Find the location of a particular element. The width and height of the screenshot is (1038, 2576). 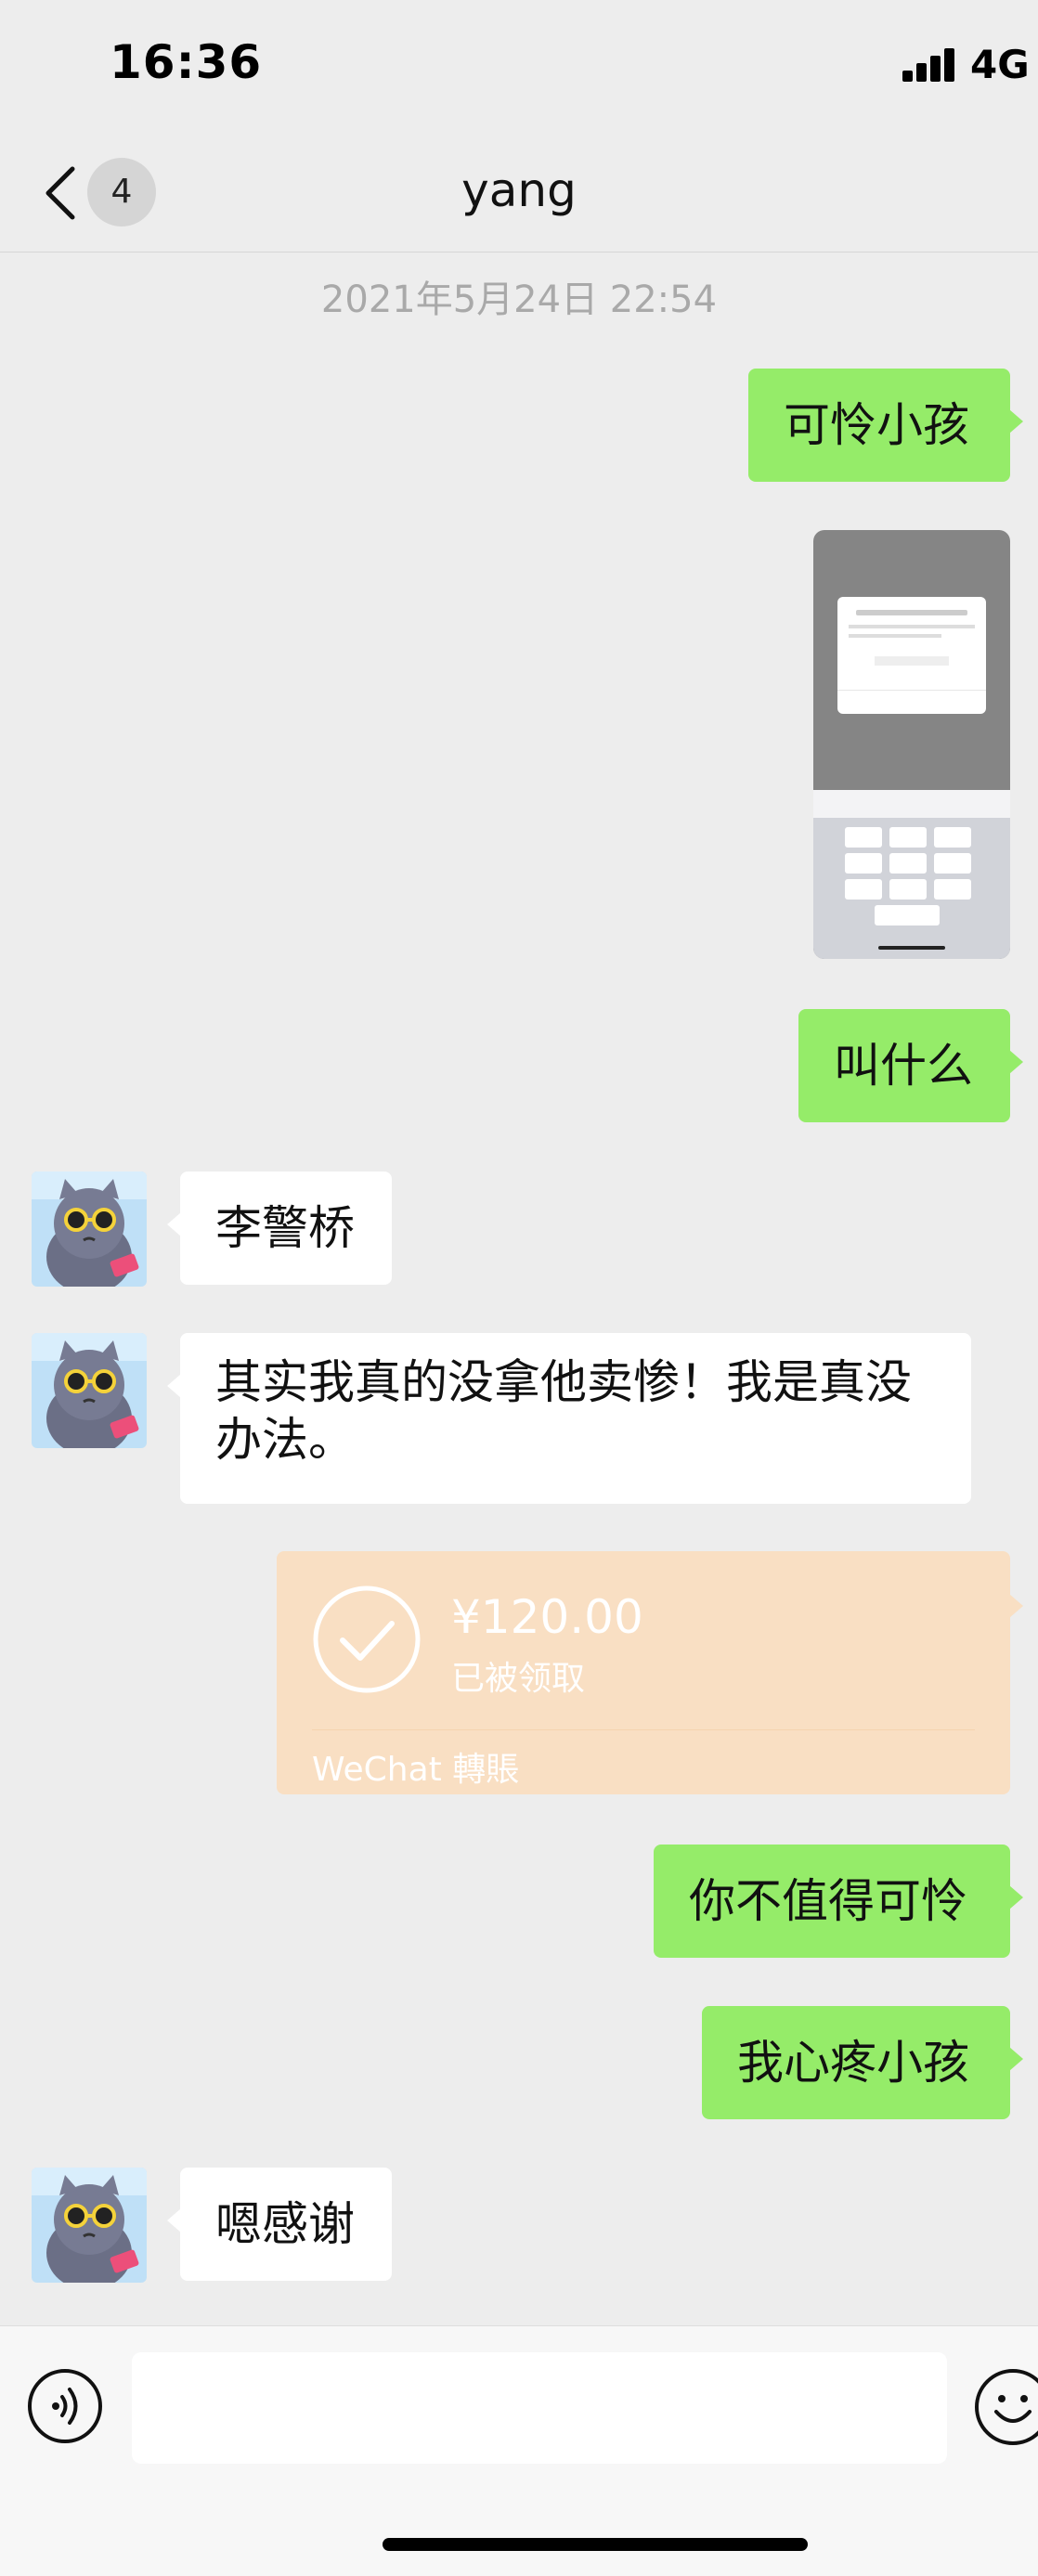

transfer-brand-label: WeChat 轉賬 is located at coordinates (416, 1770).